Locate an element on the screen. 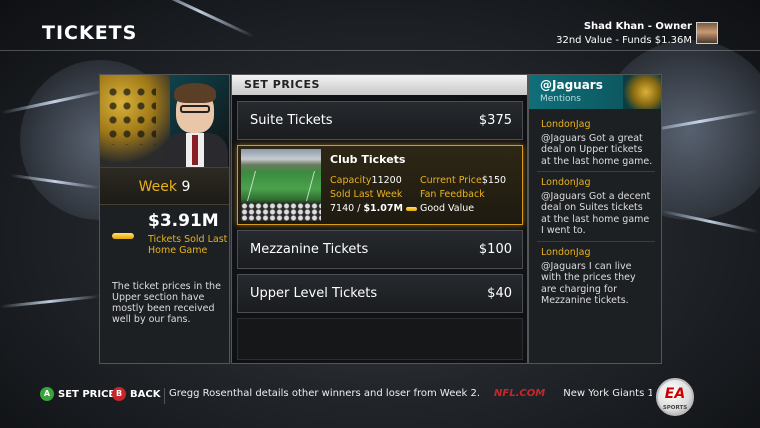 This screenshot has width=760, height=428. stadium-thumbnail is located at coordinates (281, 185).